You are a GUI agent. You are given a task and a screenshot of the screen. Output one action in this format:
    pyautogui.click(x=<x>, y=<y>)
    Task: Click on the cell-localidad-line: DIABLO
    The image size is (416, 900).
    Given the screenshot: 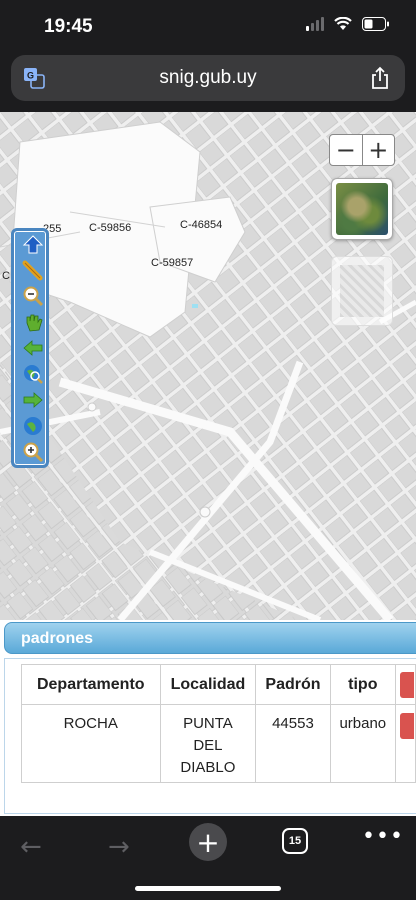 What is the action you would take?
    pyautogui.click(x=208, y=767)
    